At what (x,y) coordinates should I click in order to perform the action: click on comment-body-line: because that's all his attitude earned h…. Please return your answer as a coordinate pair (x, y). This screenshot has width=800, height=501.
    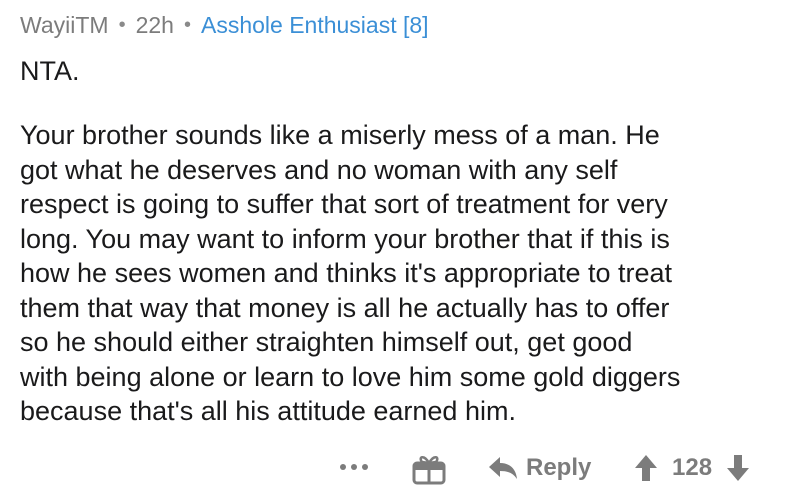
    Looking at the image, I should click on (268, 411).